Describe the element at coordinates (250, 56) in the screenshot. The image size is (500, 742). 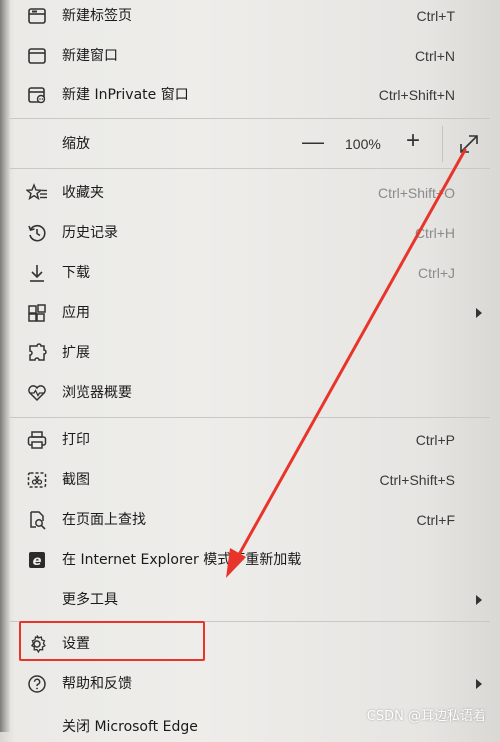
I see `menu-item-new-window: 新建窗口 Ctrl+N` at that location.